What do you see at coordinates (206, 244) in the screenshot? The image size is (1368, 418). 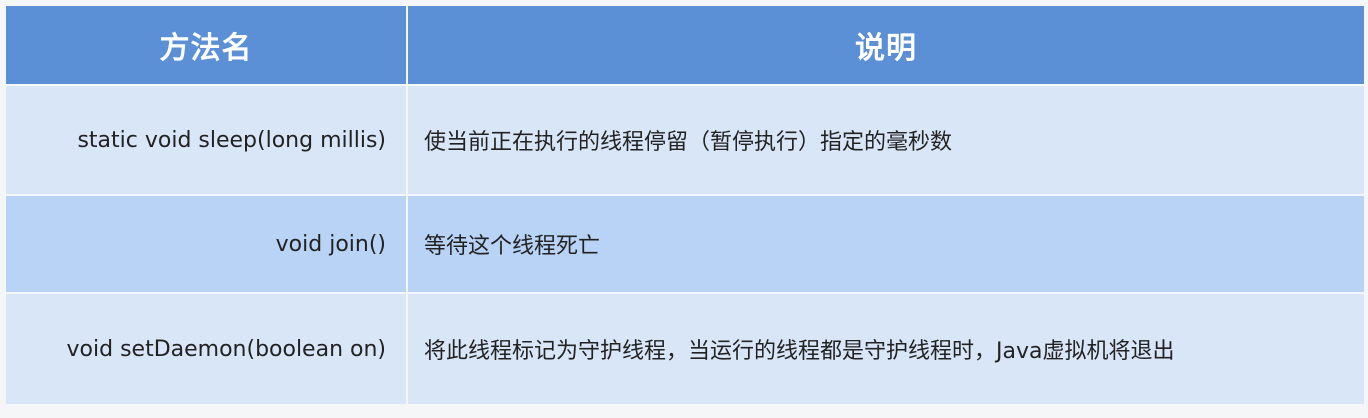 I see `method-name-cell: void join()` at bounding box center [206, 244].